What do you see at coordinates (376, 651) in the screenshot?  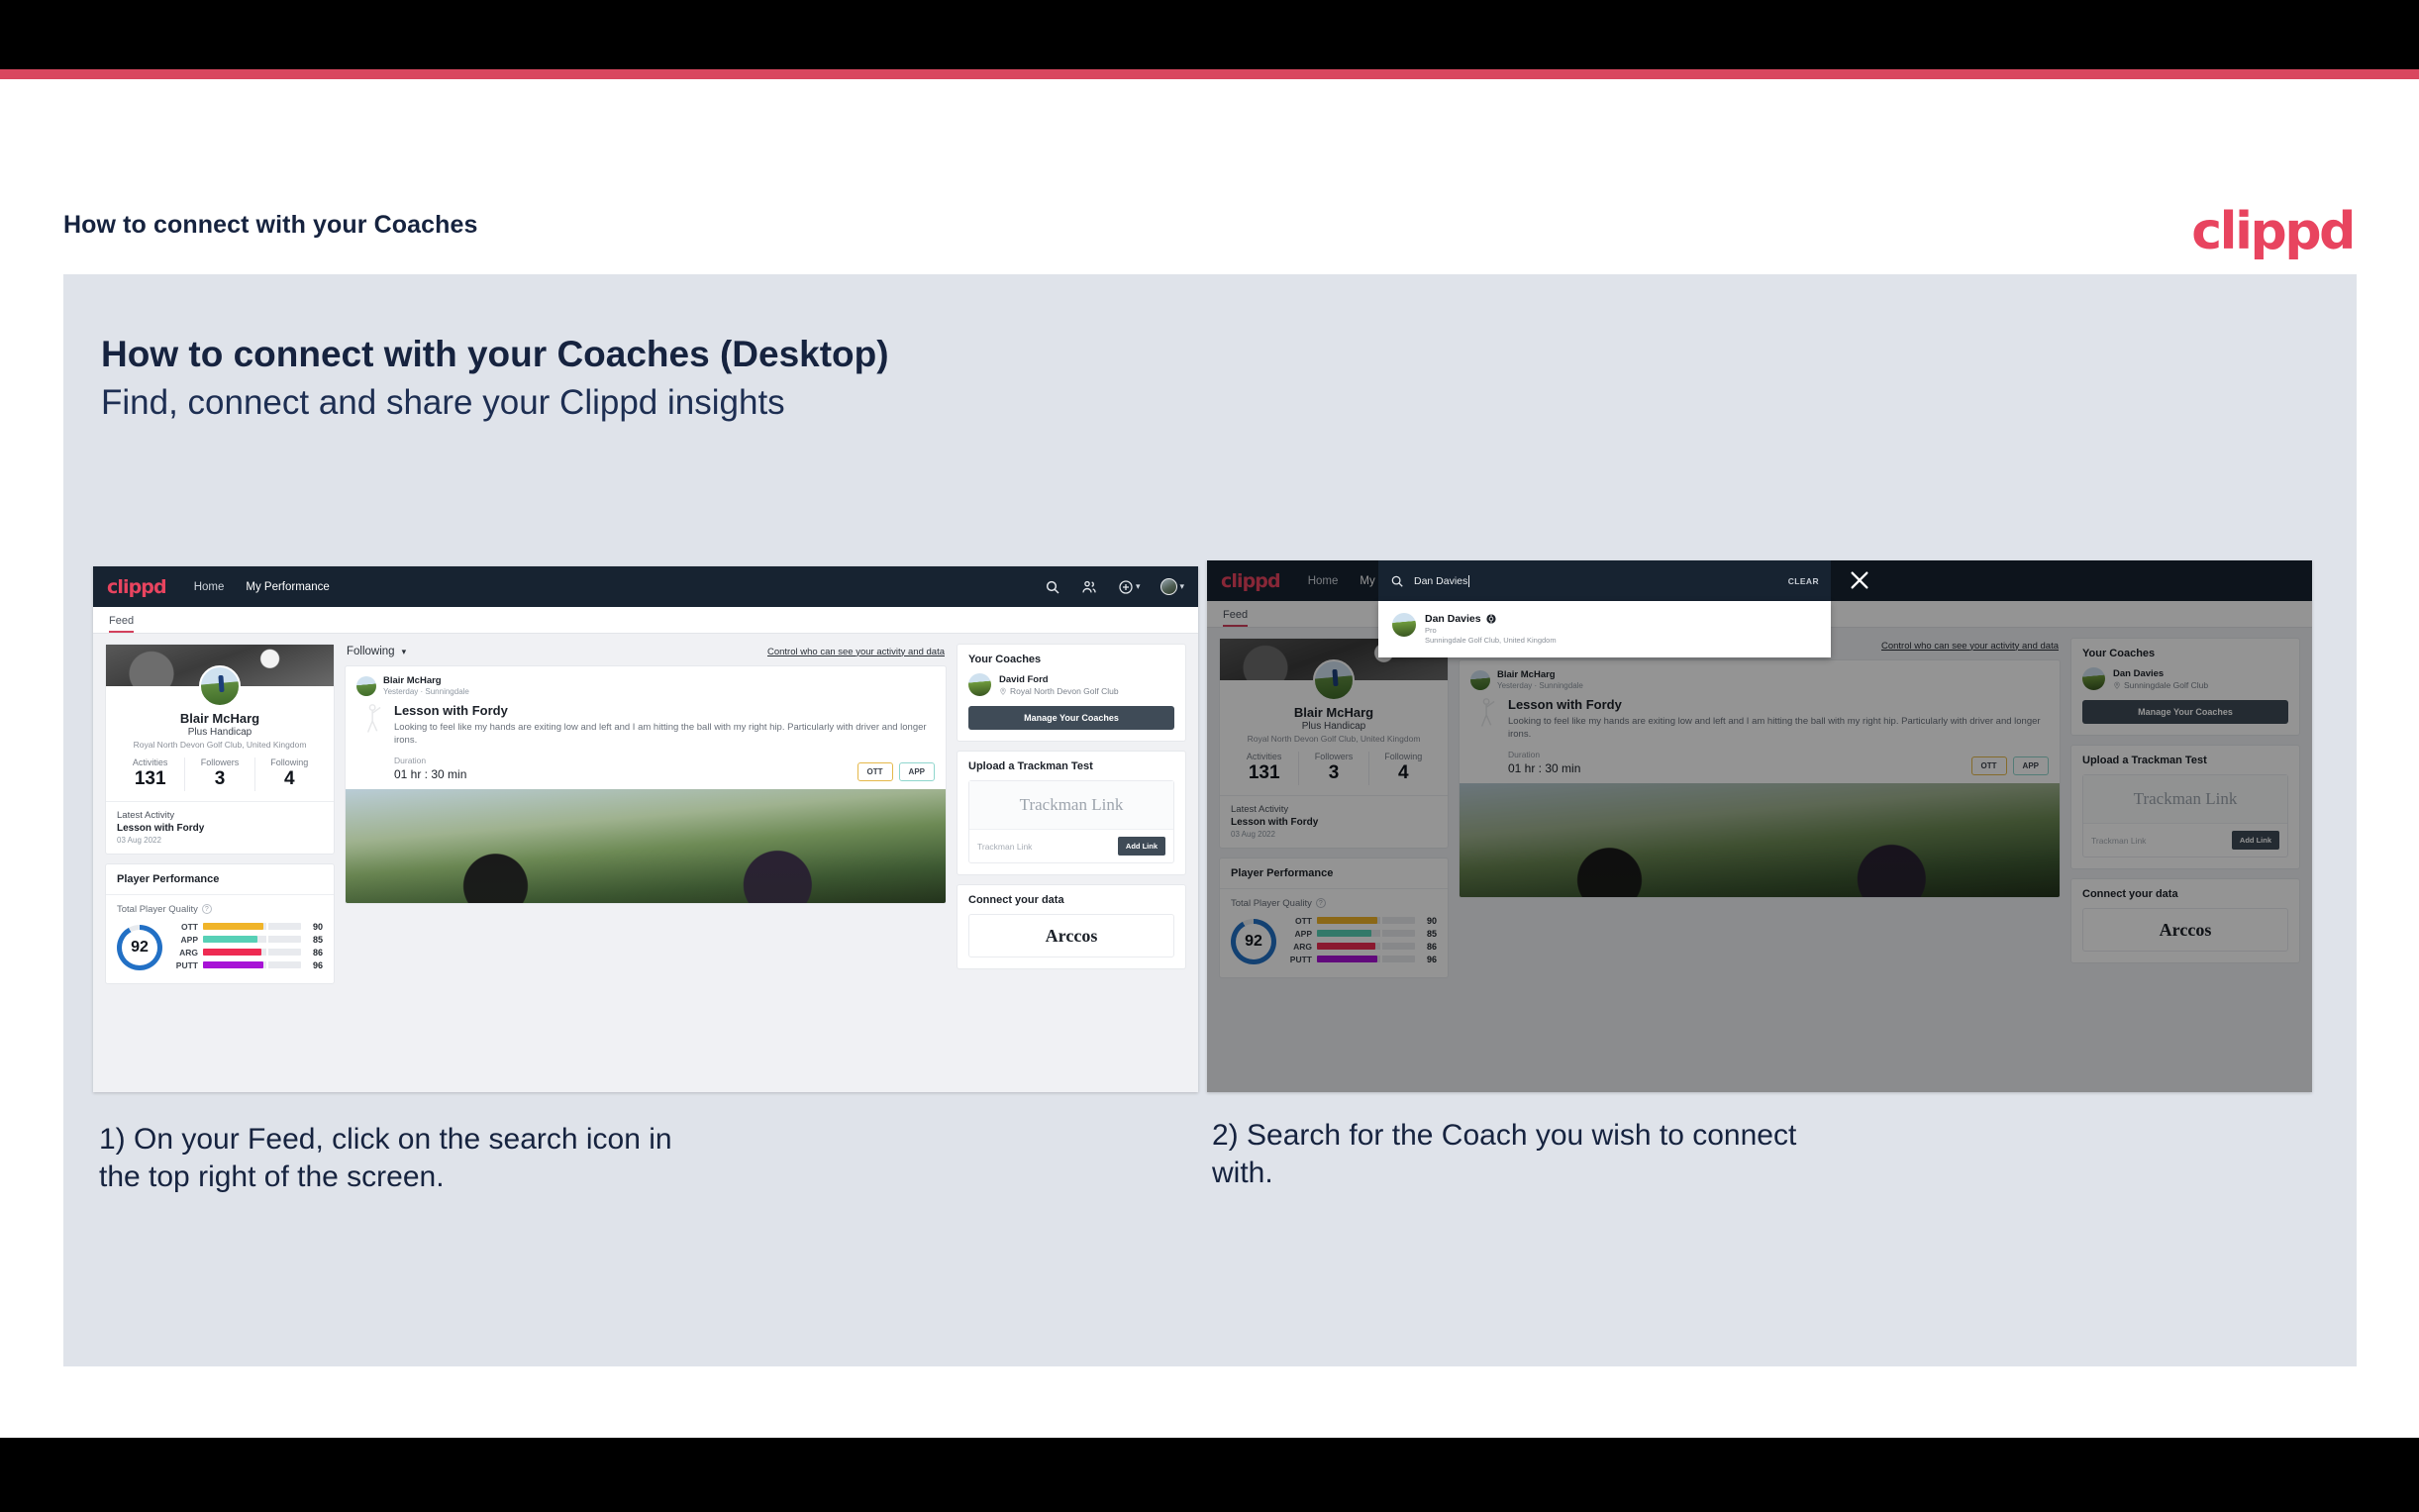 I see `feed-filter-dropdown: Following ▾` at bounding box center [376, 651].